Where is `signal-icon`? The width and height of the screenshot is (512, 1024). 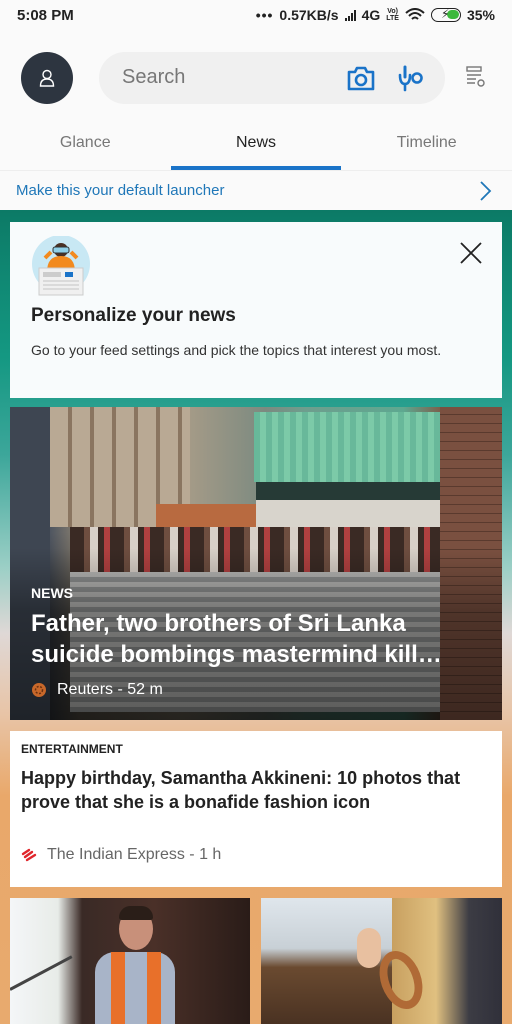 signal-icon is located at coordinates (350, 15).